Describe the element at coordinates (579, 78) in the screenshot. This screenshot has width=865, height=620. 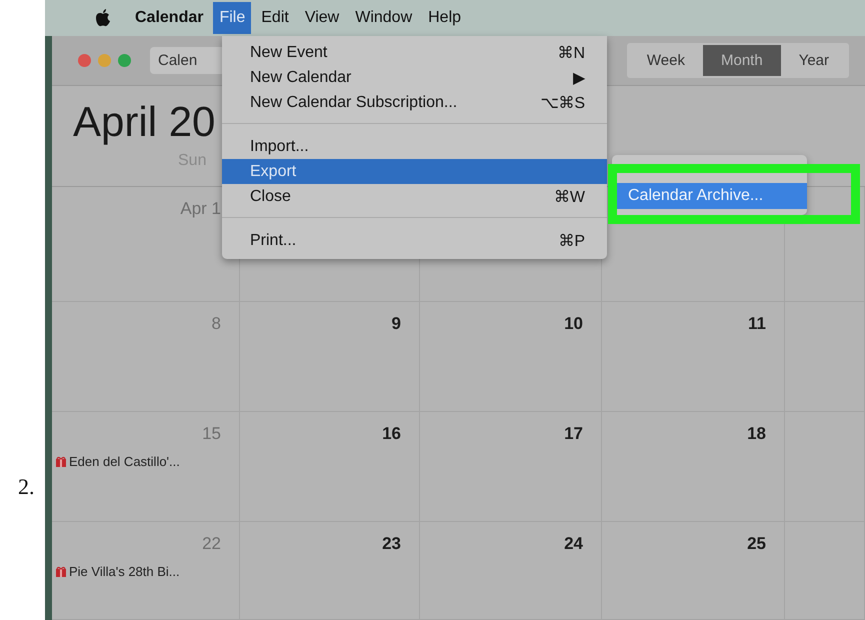
I see `shortcut-label: ▶` at that location.